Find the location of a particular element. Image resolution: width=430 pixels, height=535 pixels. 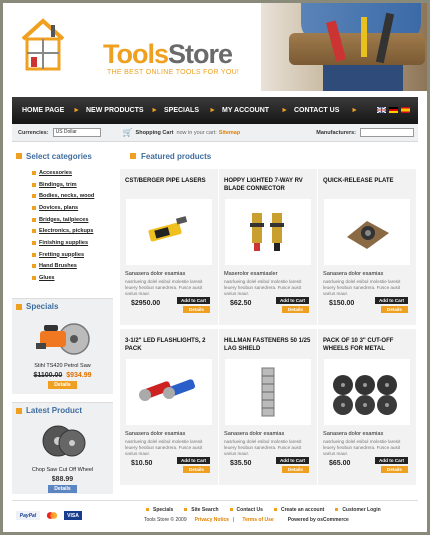

sitemap-link: Sitemap is located at coordinates (229, 133).